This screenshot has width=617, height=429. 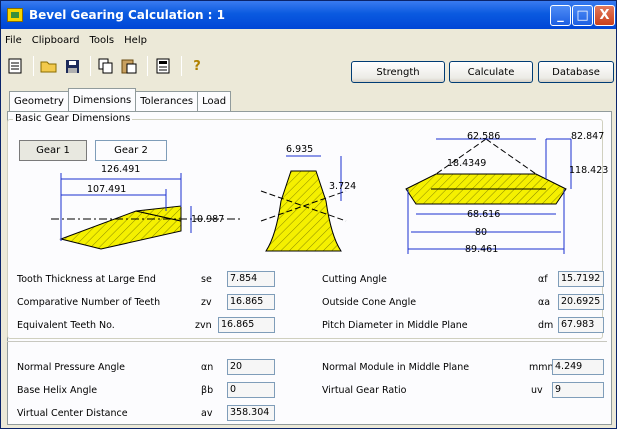 I want to click on virtual-ratio-value: 9, so click(x=578, y=390).